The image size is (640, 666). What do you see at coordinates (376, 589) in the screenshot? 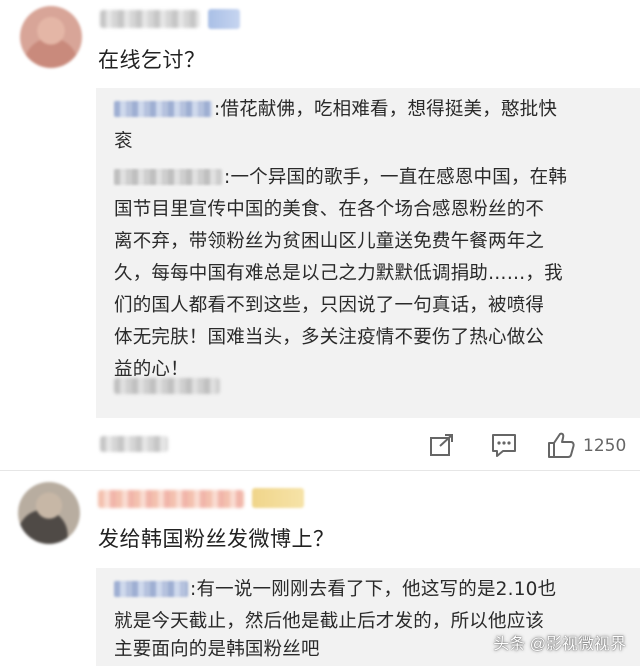
I see `reply-text: 有一说一刚刚去看了下，他这写的是2.10也` at bounding box center [376, 589].